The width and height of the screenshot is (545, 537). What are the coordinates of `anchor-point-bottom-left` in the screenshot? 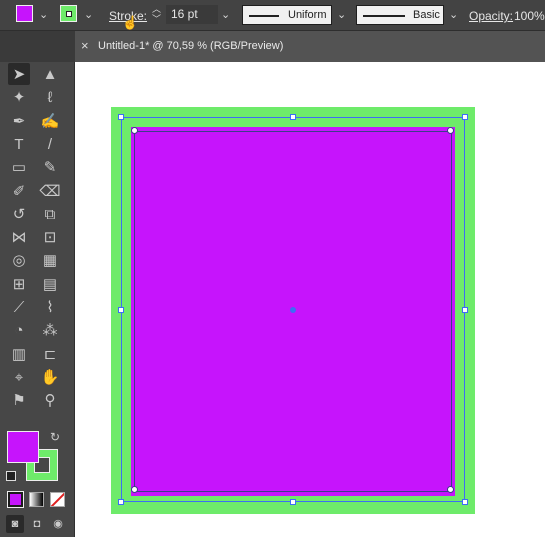 It's located at (134, 489).